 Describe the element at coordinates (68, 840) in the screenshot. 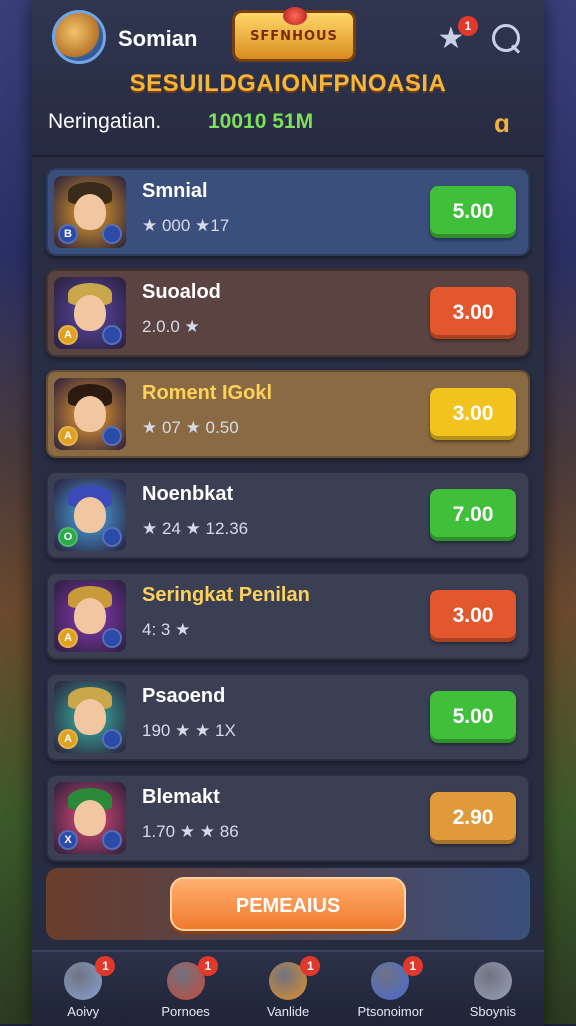

I see `hero-coin-icon: X` at that location.